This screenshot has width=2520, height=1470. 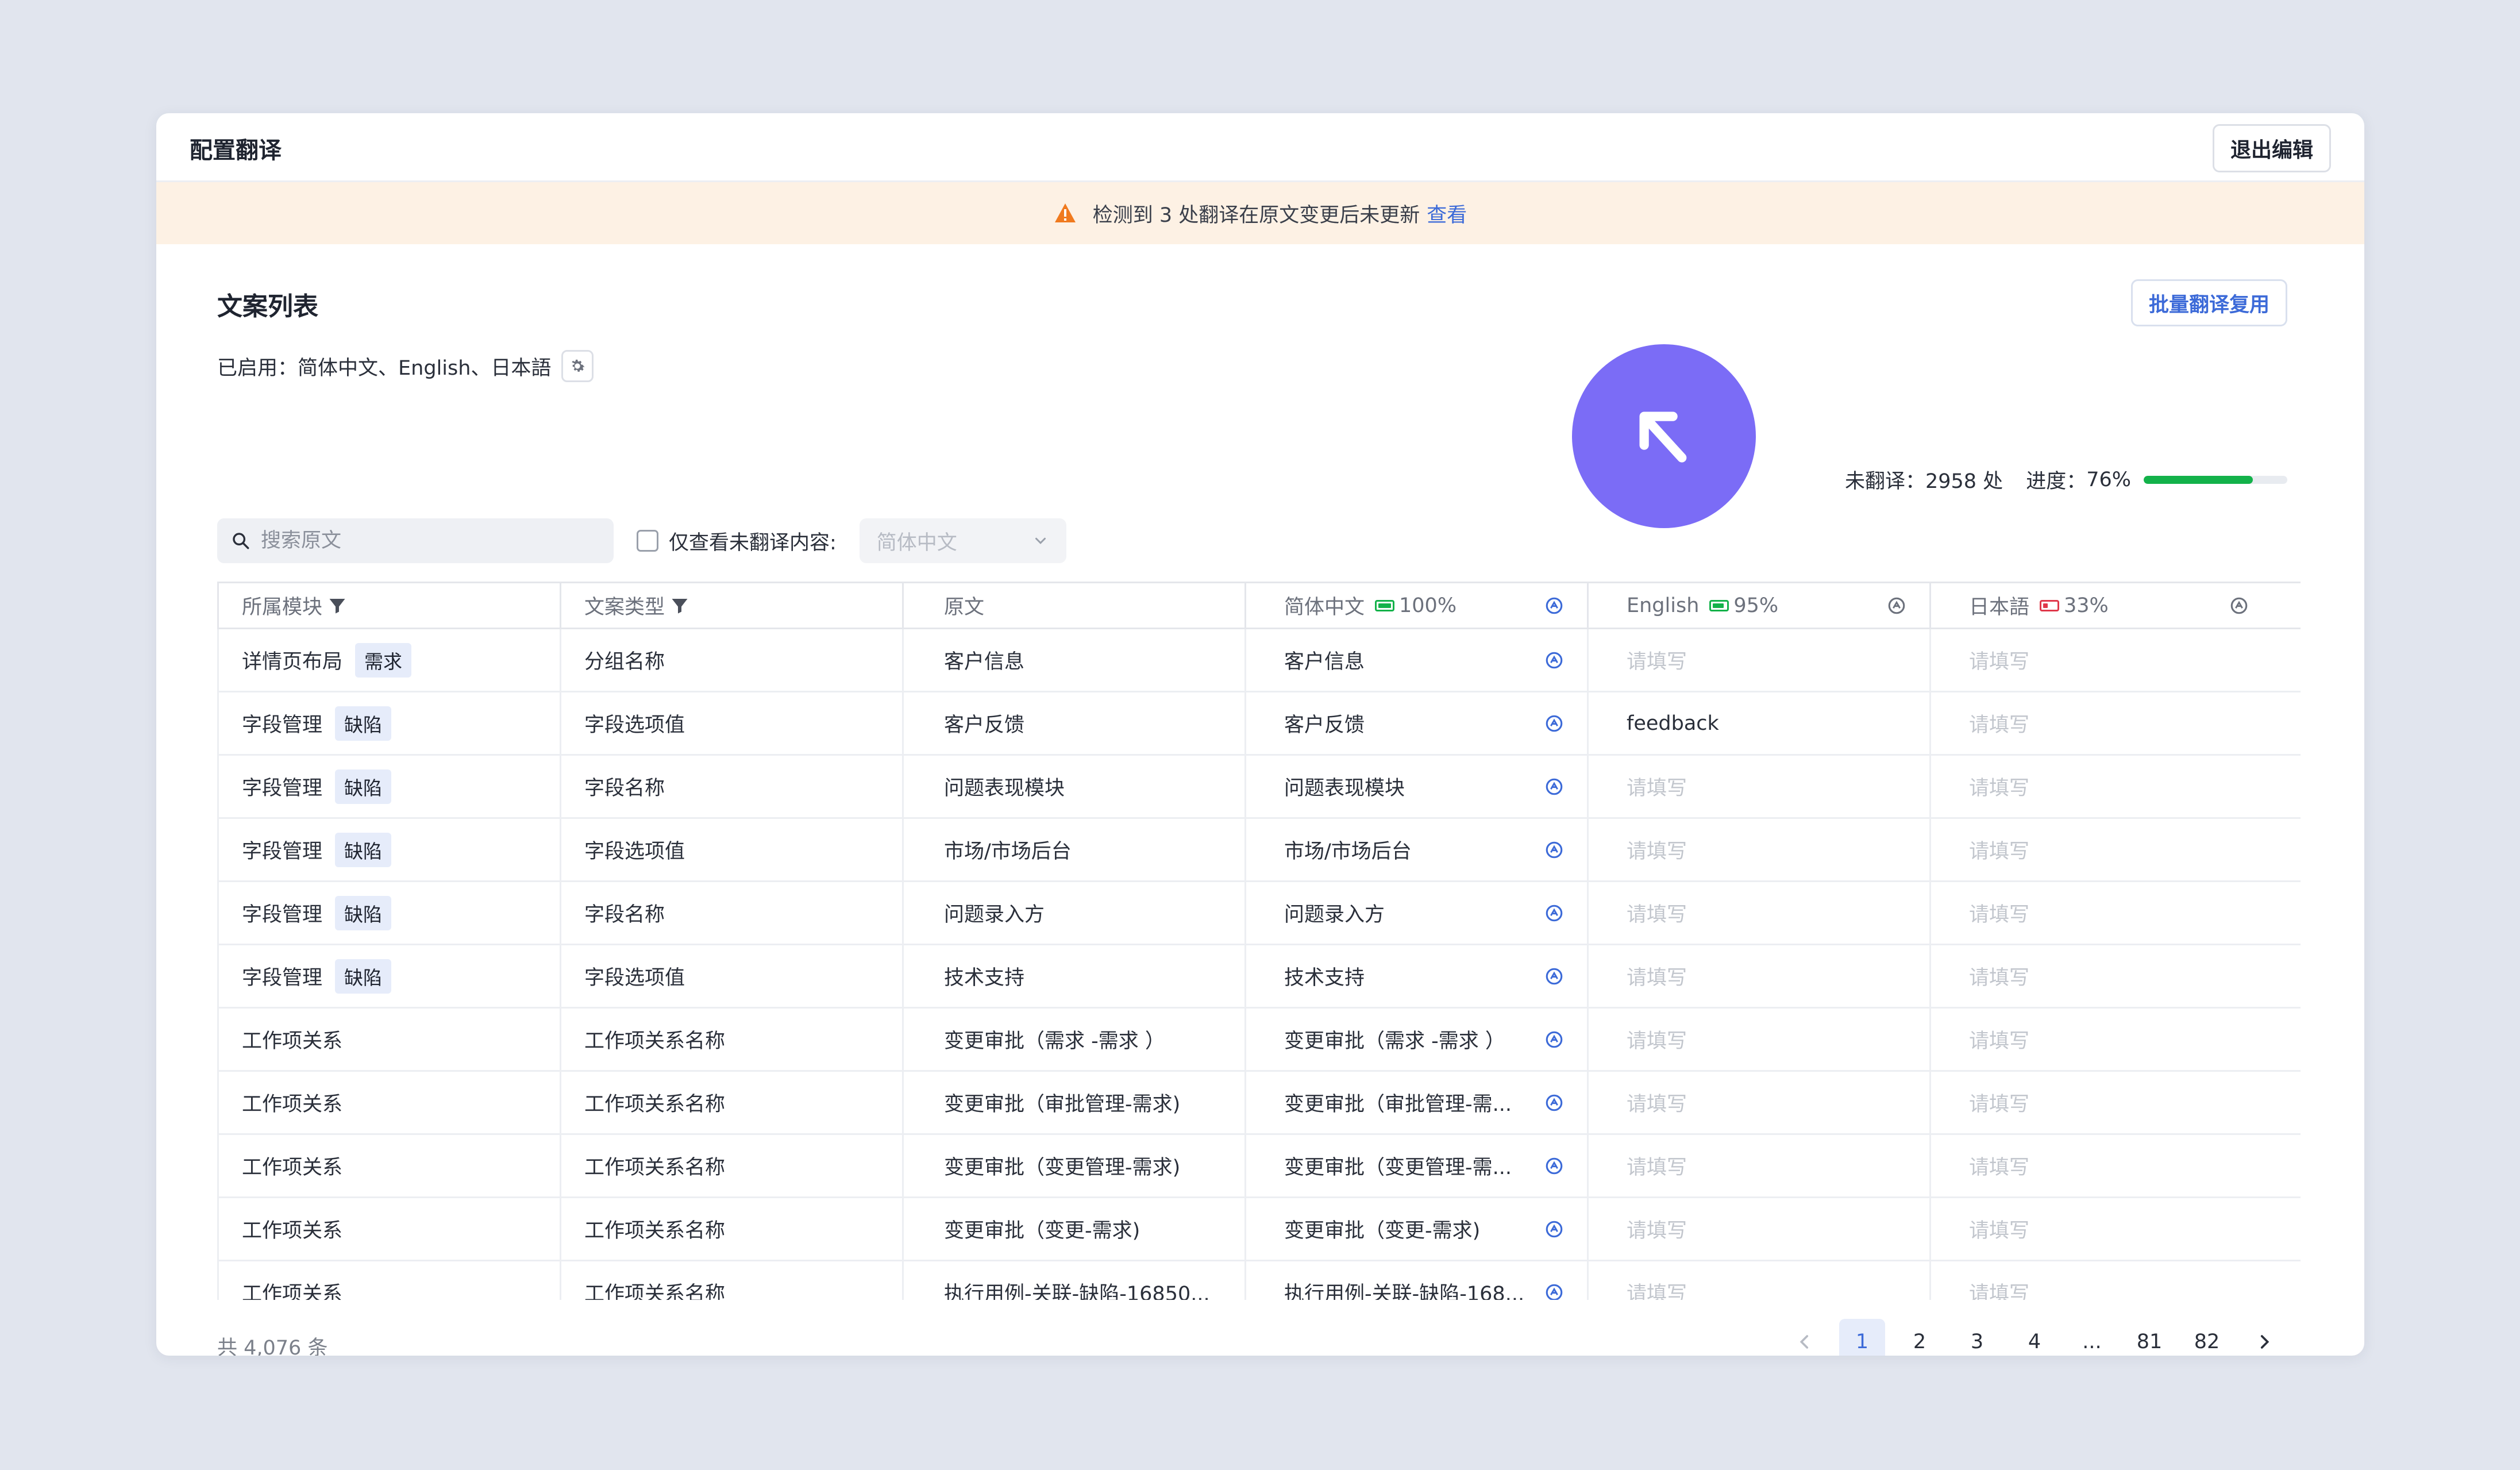 I want to click on cell-type: 分组名称, so click(x=732, y=660).